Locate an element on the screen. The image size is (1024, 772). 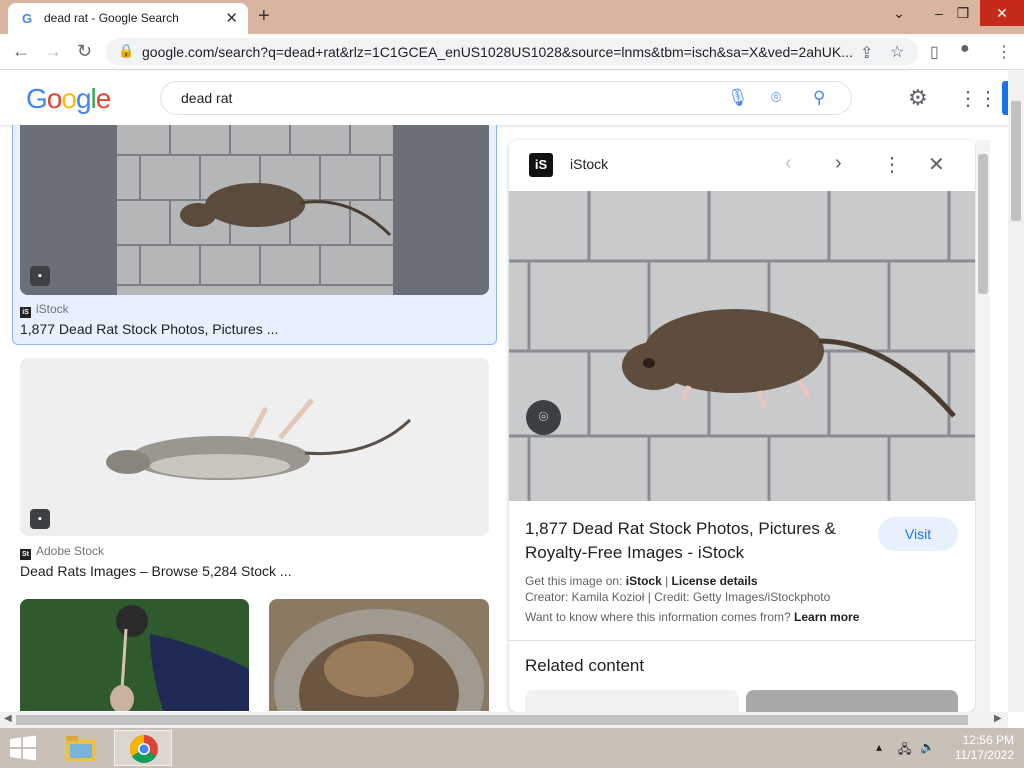
reload-icon: ↻ is located at coordinates (84, 51).